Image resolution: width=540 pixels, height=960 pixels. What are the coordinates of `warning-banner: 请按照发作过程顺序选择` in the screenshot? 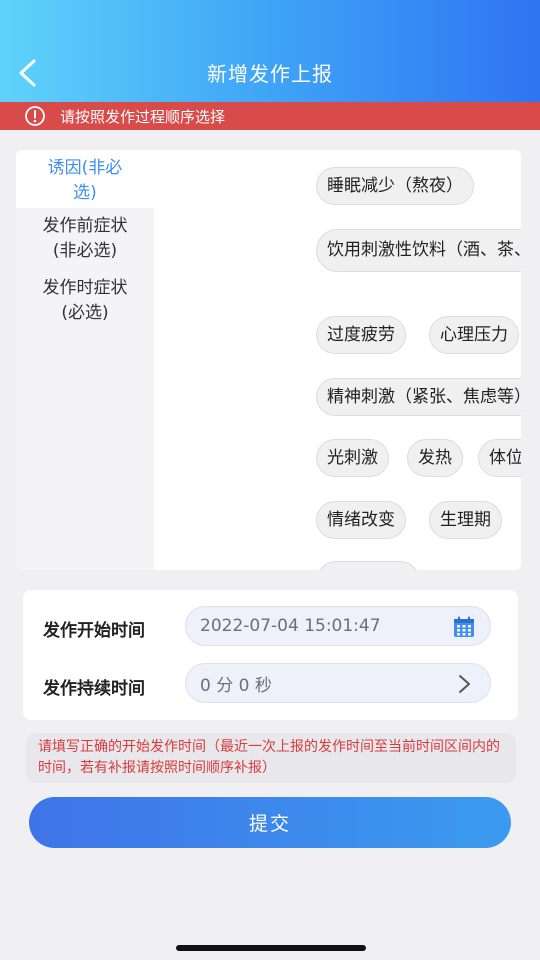 It's located at (270, 116).